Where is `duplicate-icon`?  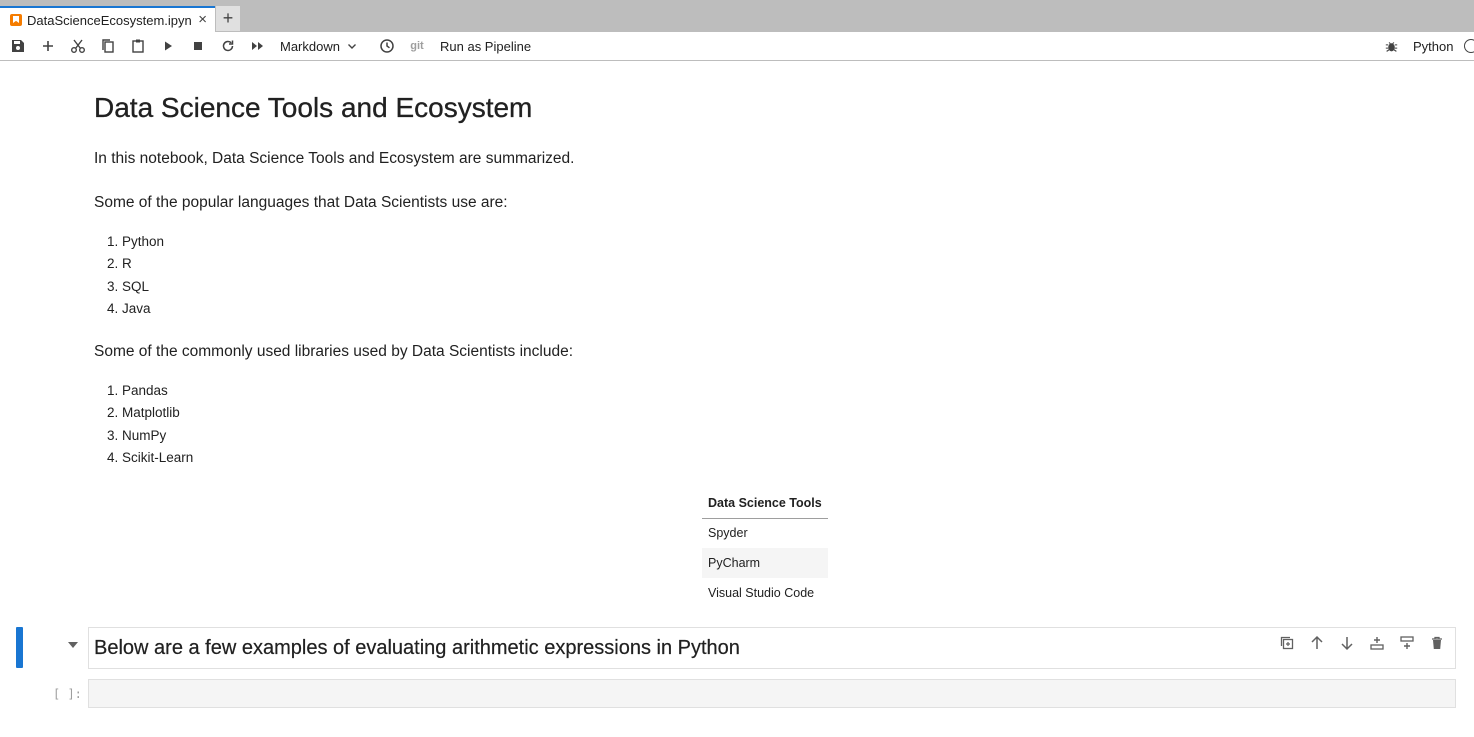
duplicate-icon is located at coordinates (1287, 643).